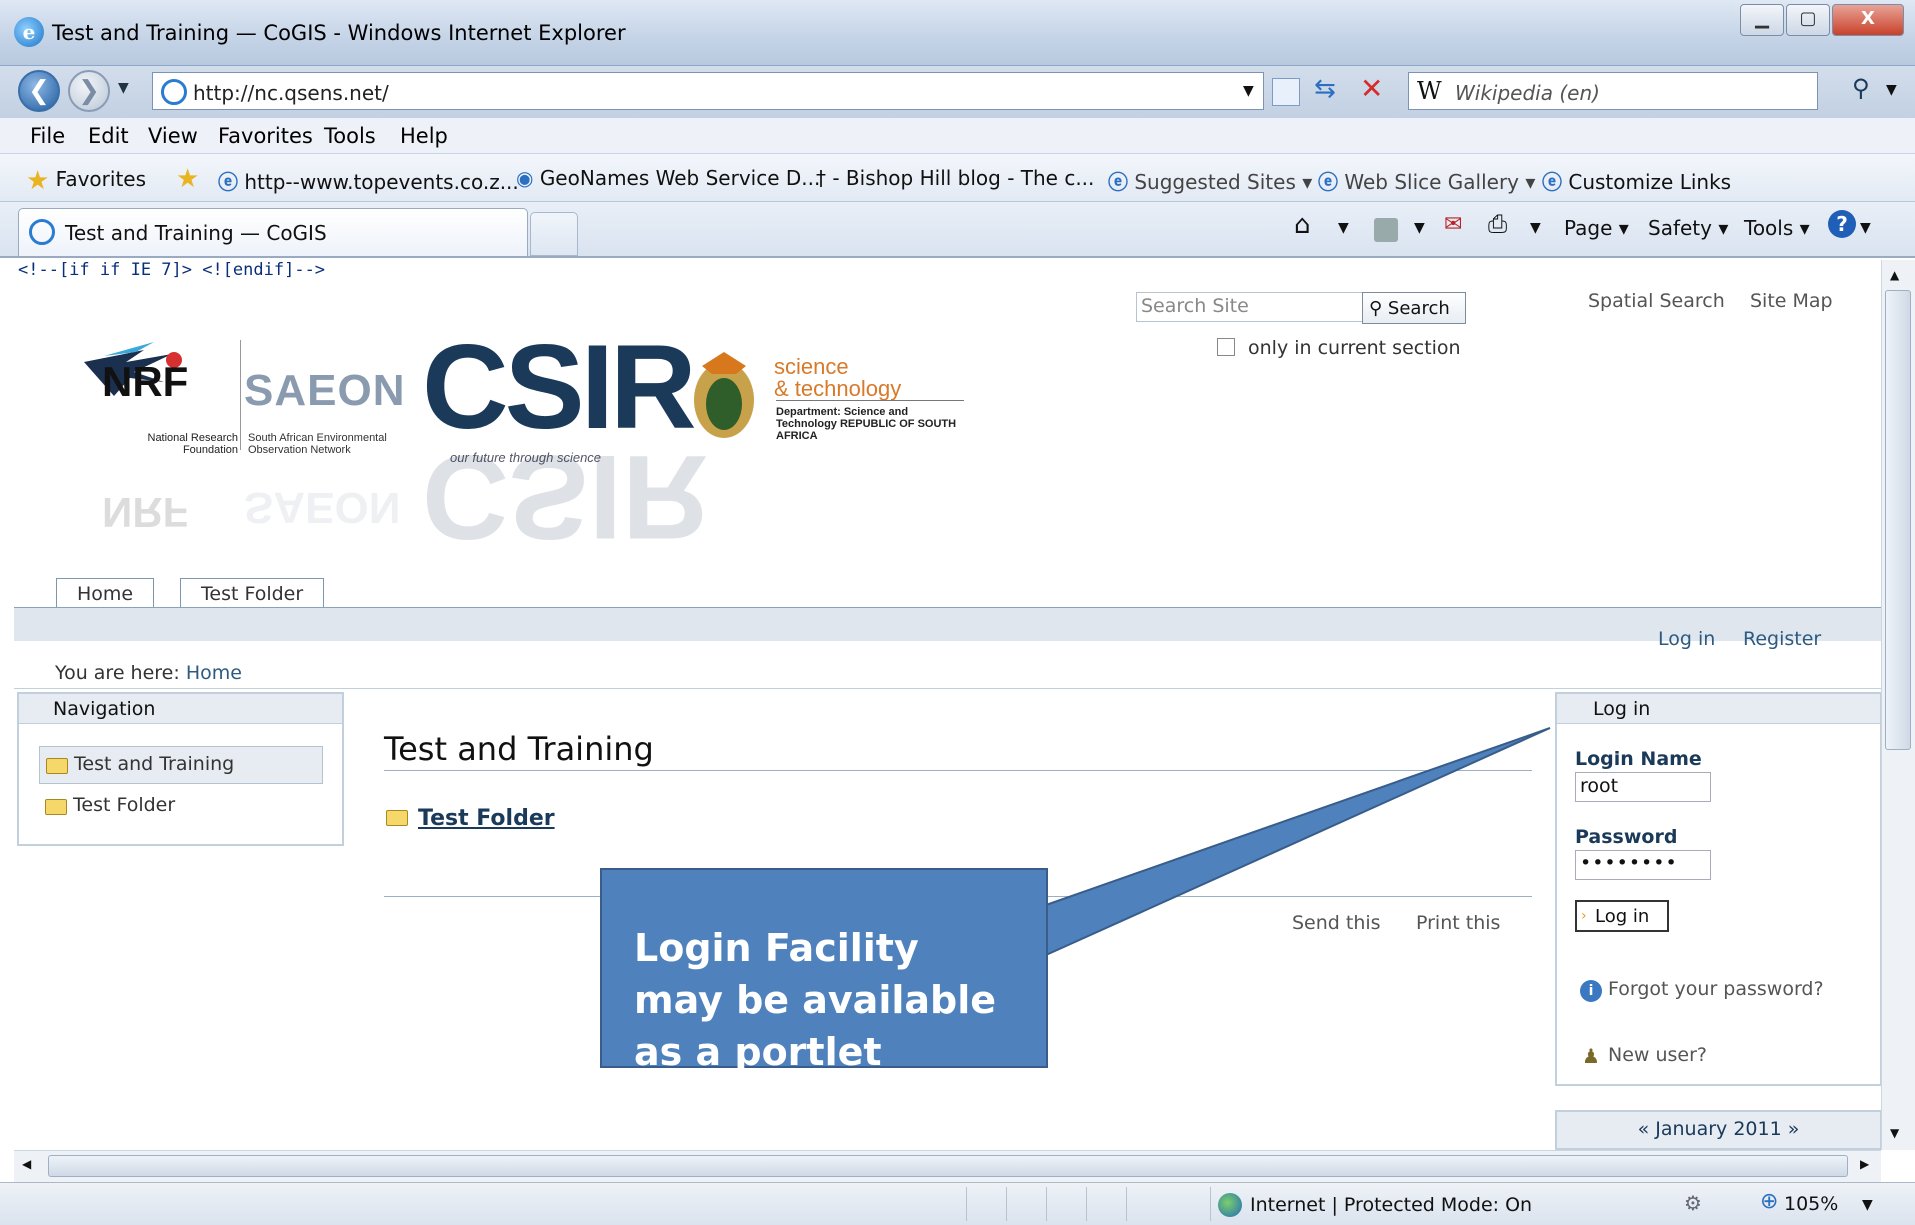 The height and width of the screenshot is (1225, 1915). Describe the element at coordinates (1414, 308) in the screenshot. I see `site-search-button: ⚲ Search` at that location.